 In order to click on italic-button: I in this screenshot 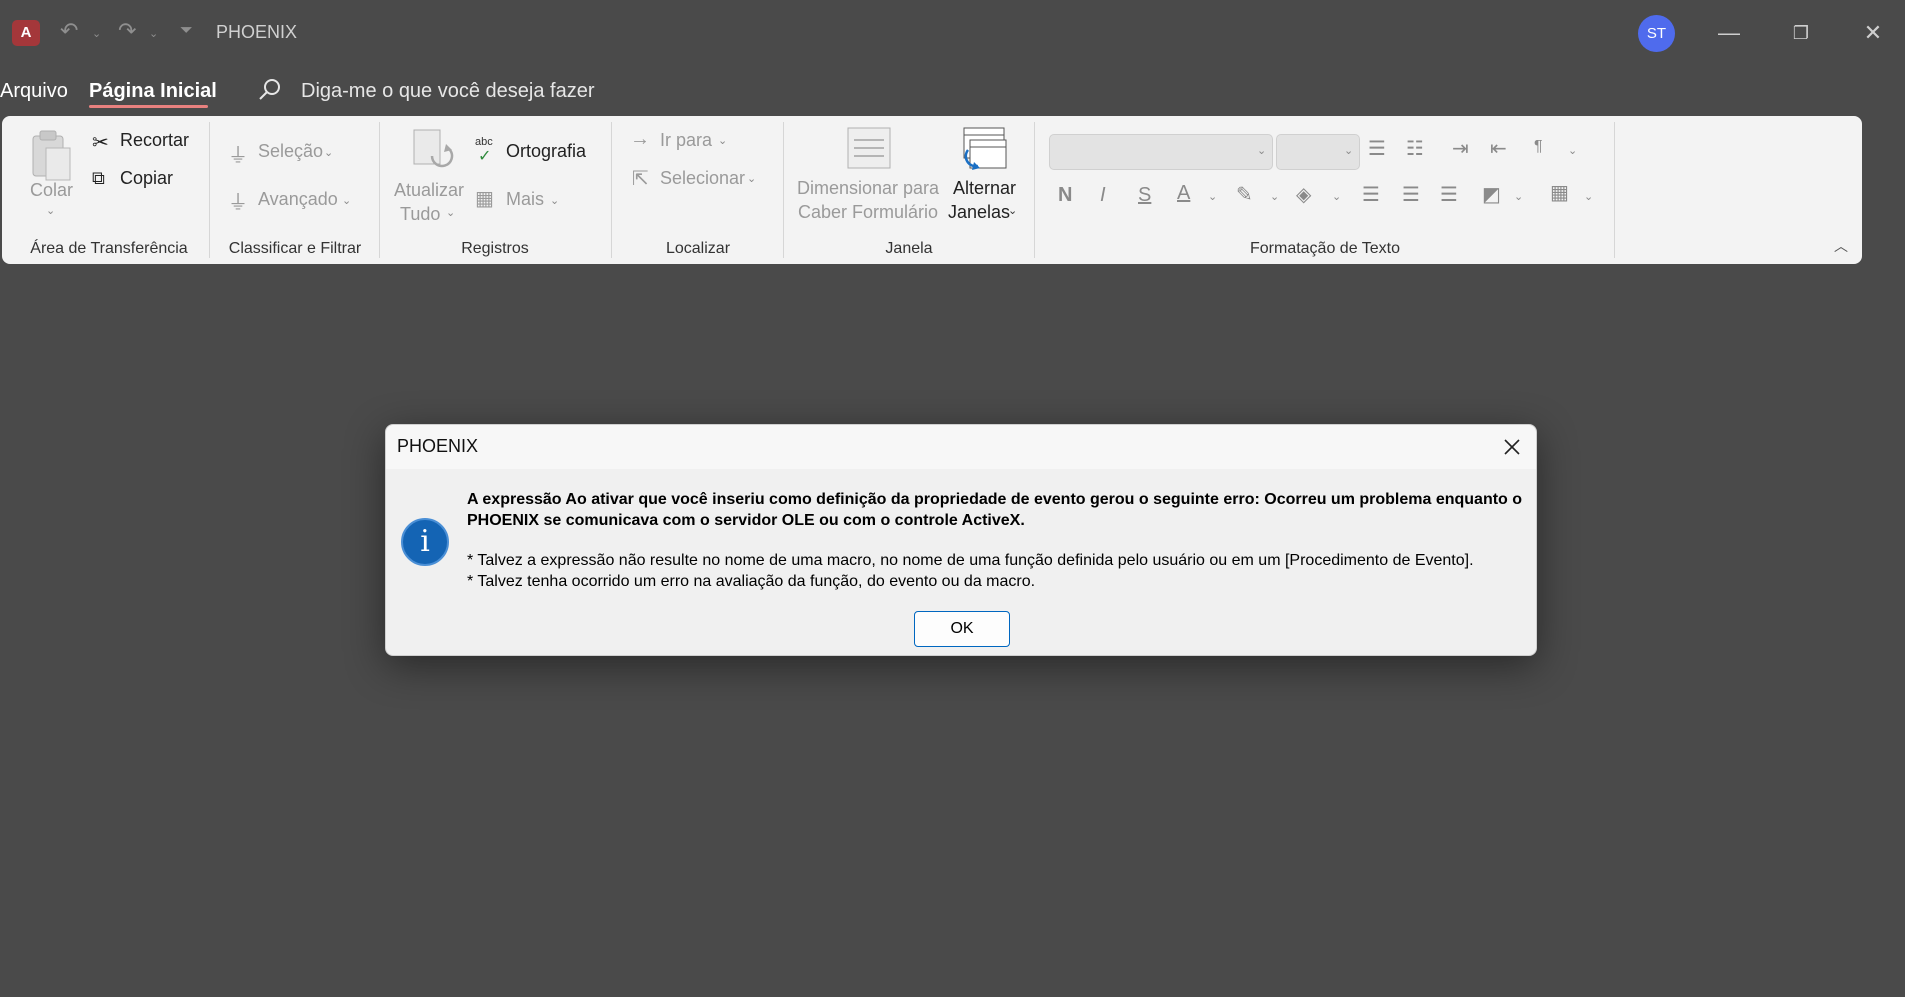, I will do `click(1103, 195)`.